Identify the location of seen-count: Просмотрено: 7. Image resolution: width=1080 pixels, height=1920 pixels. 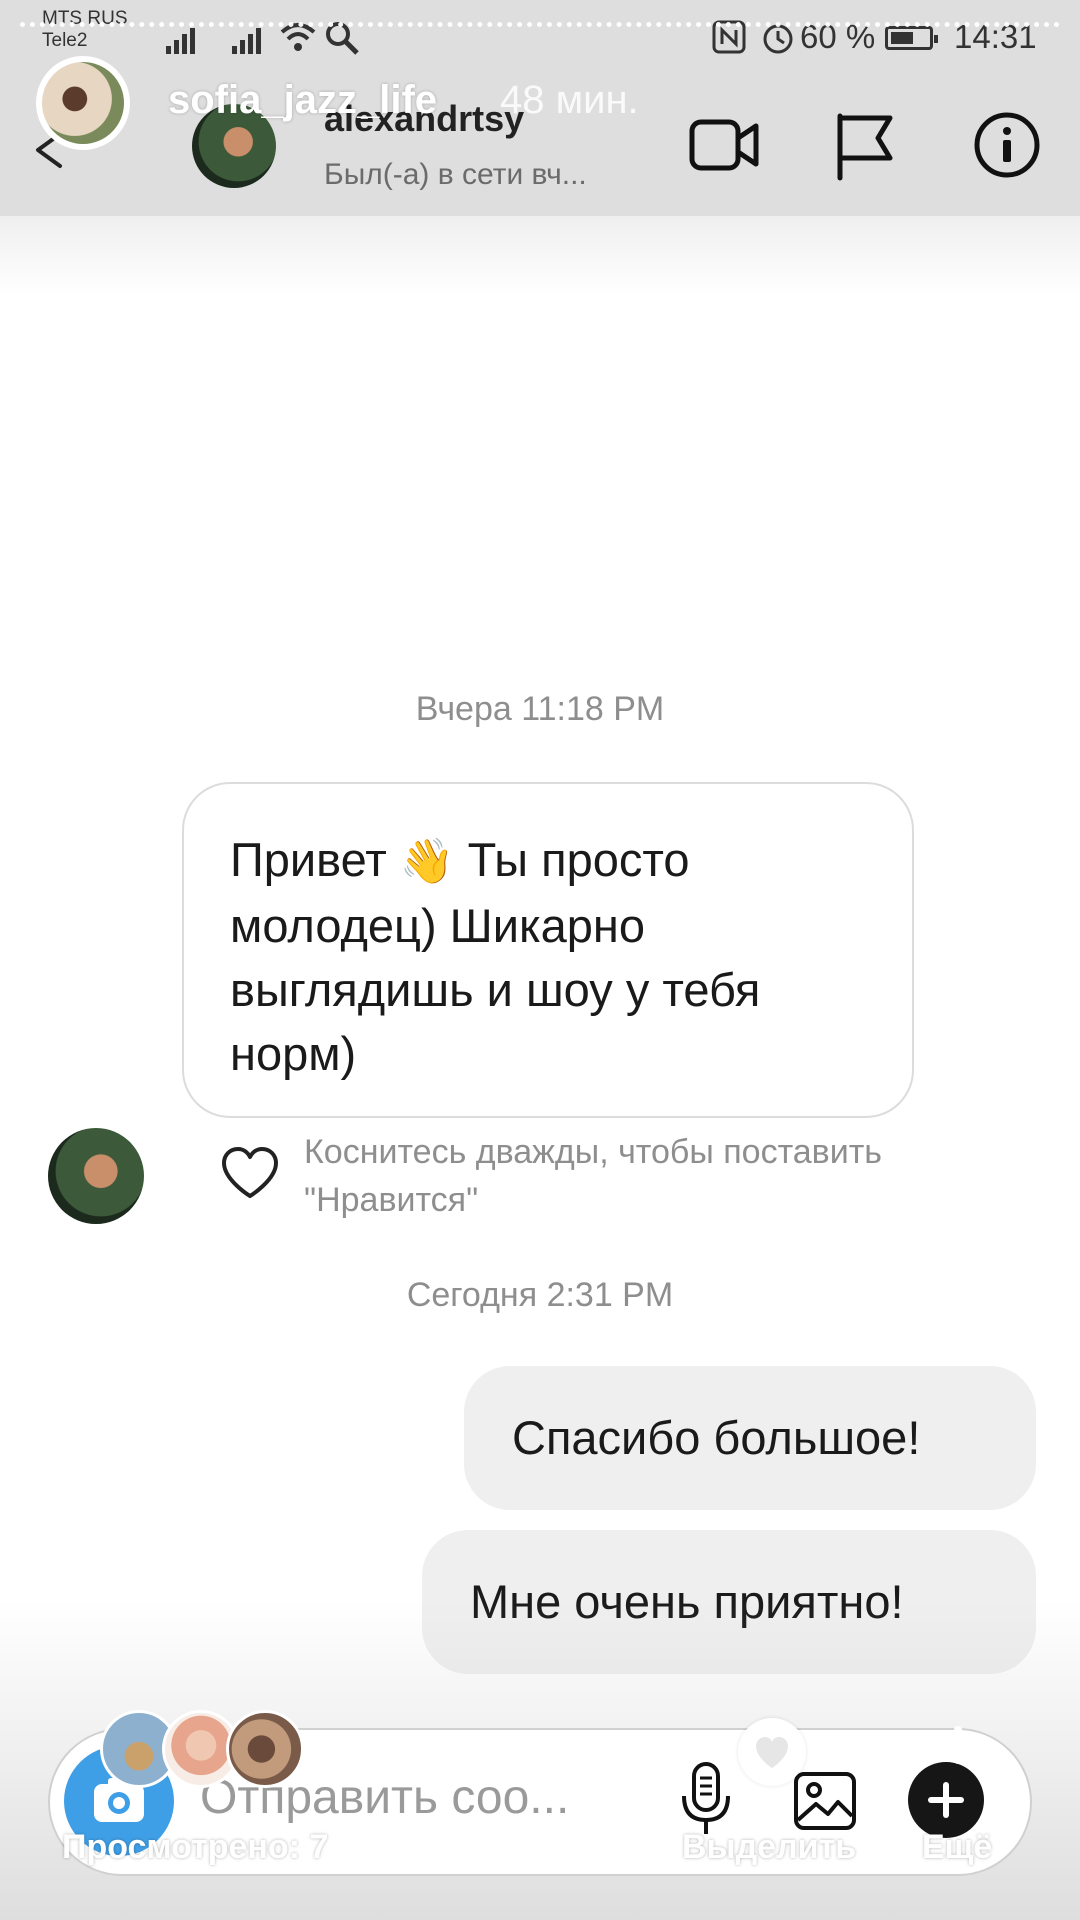
(195, 1847).